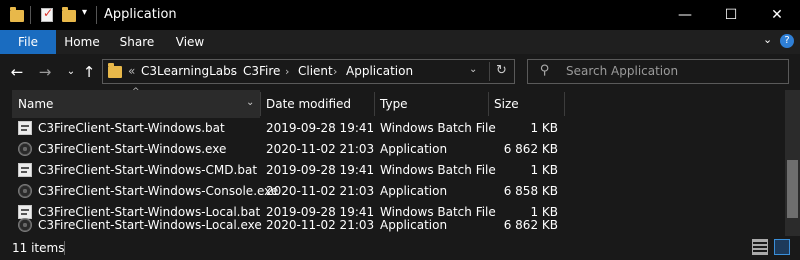  What do you see at coordinates (760, 247) in the screenshot?
I see `details-view-icon` at bounding box center [760, 247].